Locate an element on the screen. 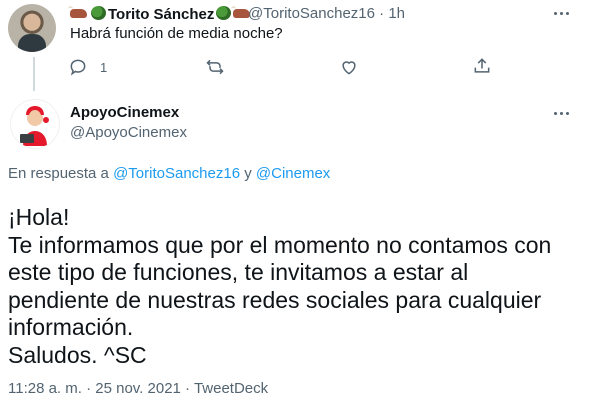 The image size is (592, 416). reply-handle: @ApoyoCinemex is located at coordinates (128, 132).